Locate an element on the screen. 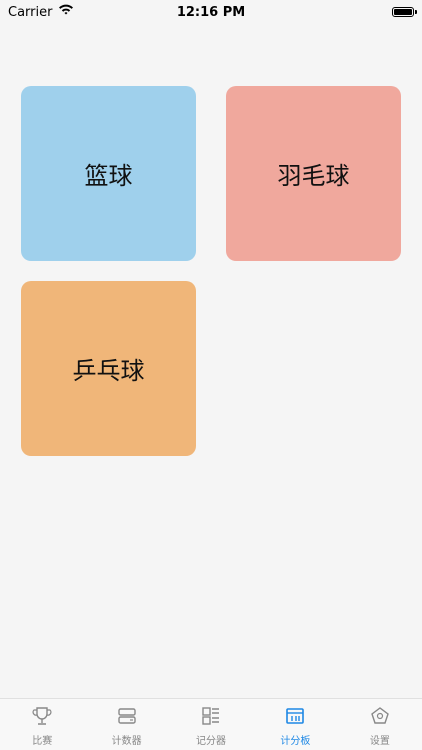 Image resolution: width=422 pixels, height=750 pixels. tab-scorer-label: 记分器 is located at coordinates (211, 741).